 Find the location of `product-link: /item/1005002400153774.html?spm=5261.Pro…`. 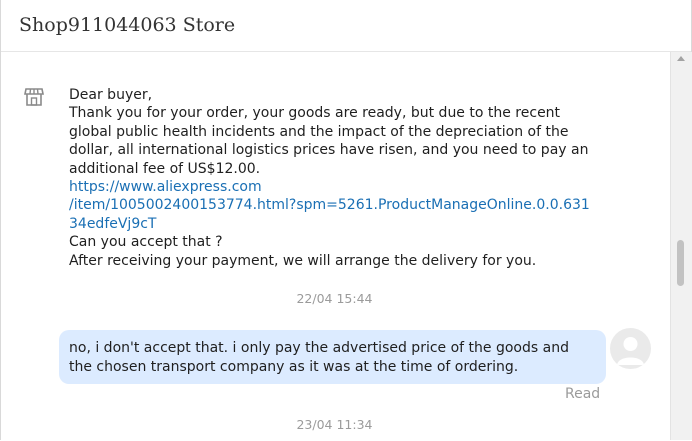

product-link: /item/1005002400153774.html?spm=5261.Pro… is located at coordinates (334, 205).